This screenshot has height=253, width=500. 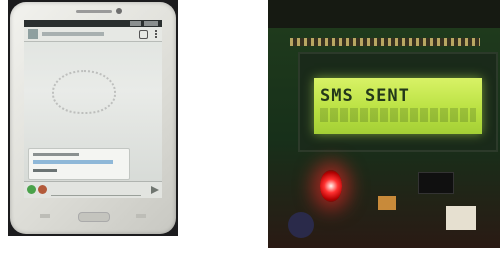 What do you see at coordinates (93, 23) in the screenshot?
I see `status-bar` at bounding box center [93, 23].